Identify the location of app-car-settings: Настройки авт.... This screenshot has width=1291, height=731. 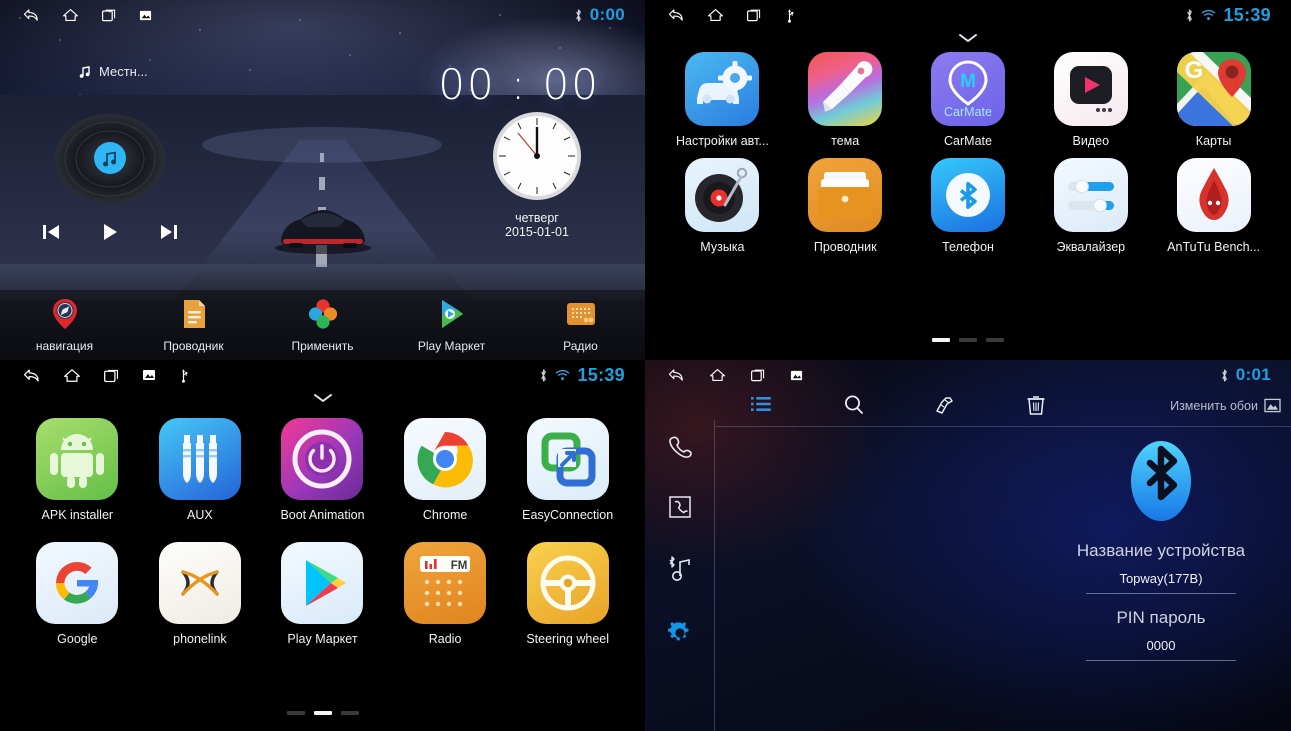
(722, 100).